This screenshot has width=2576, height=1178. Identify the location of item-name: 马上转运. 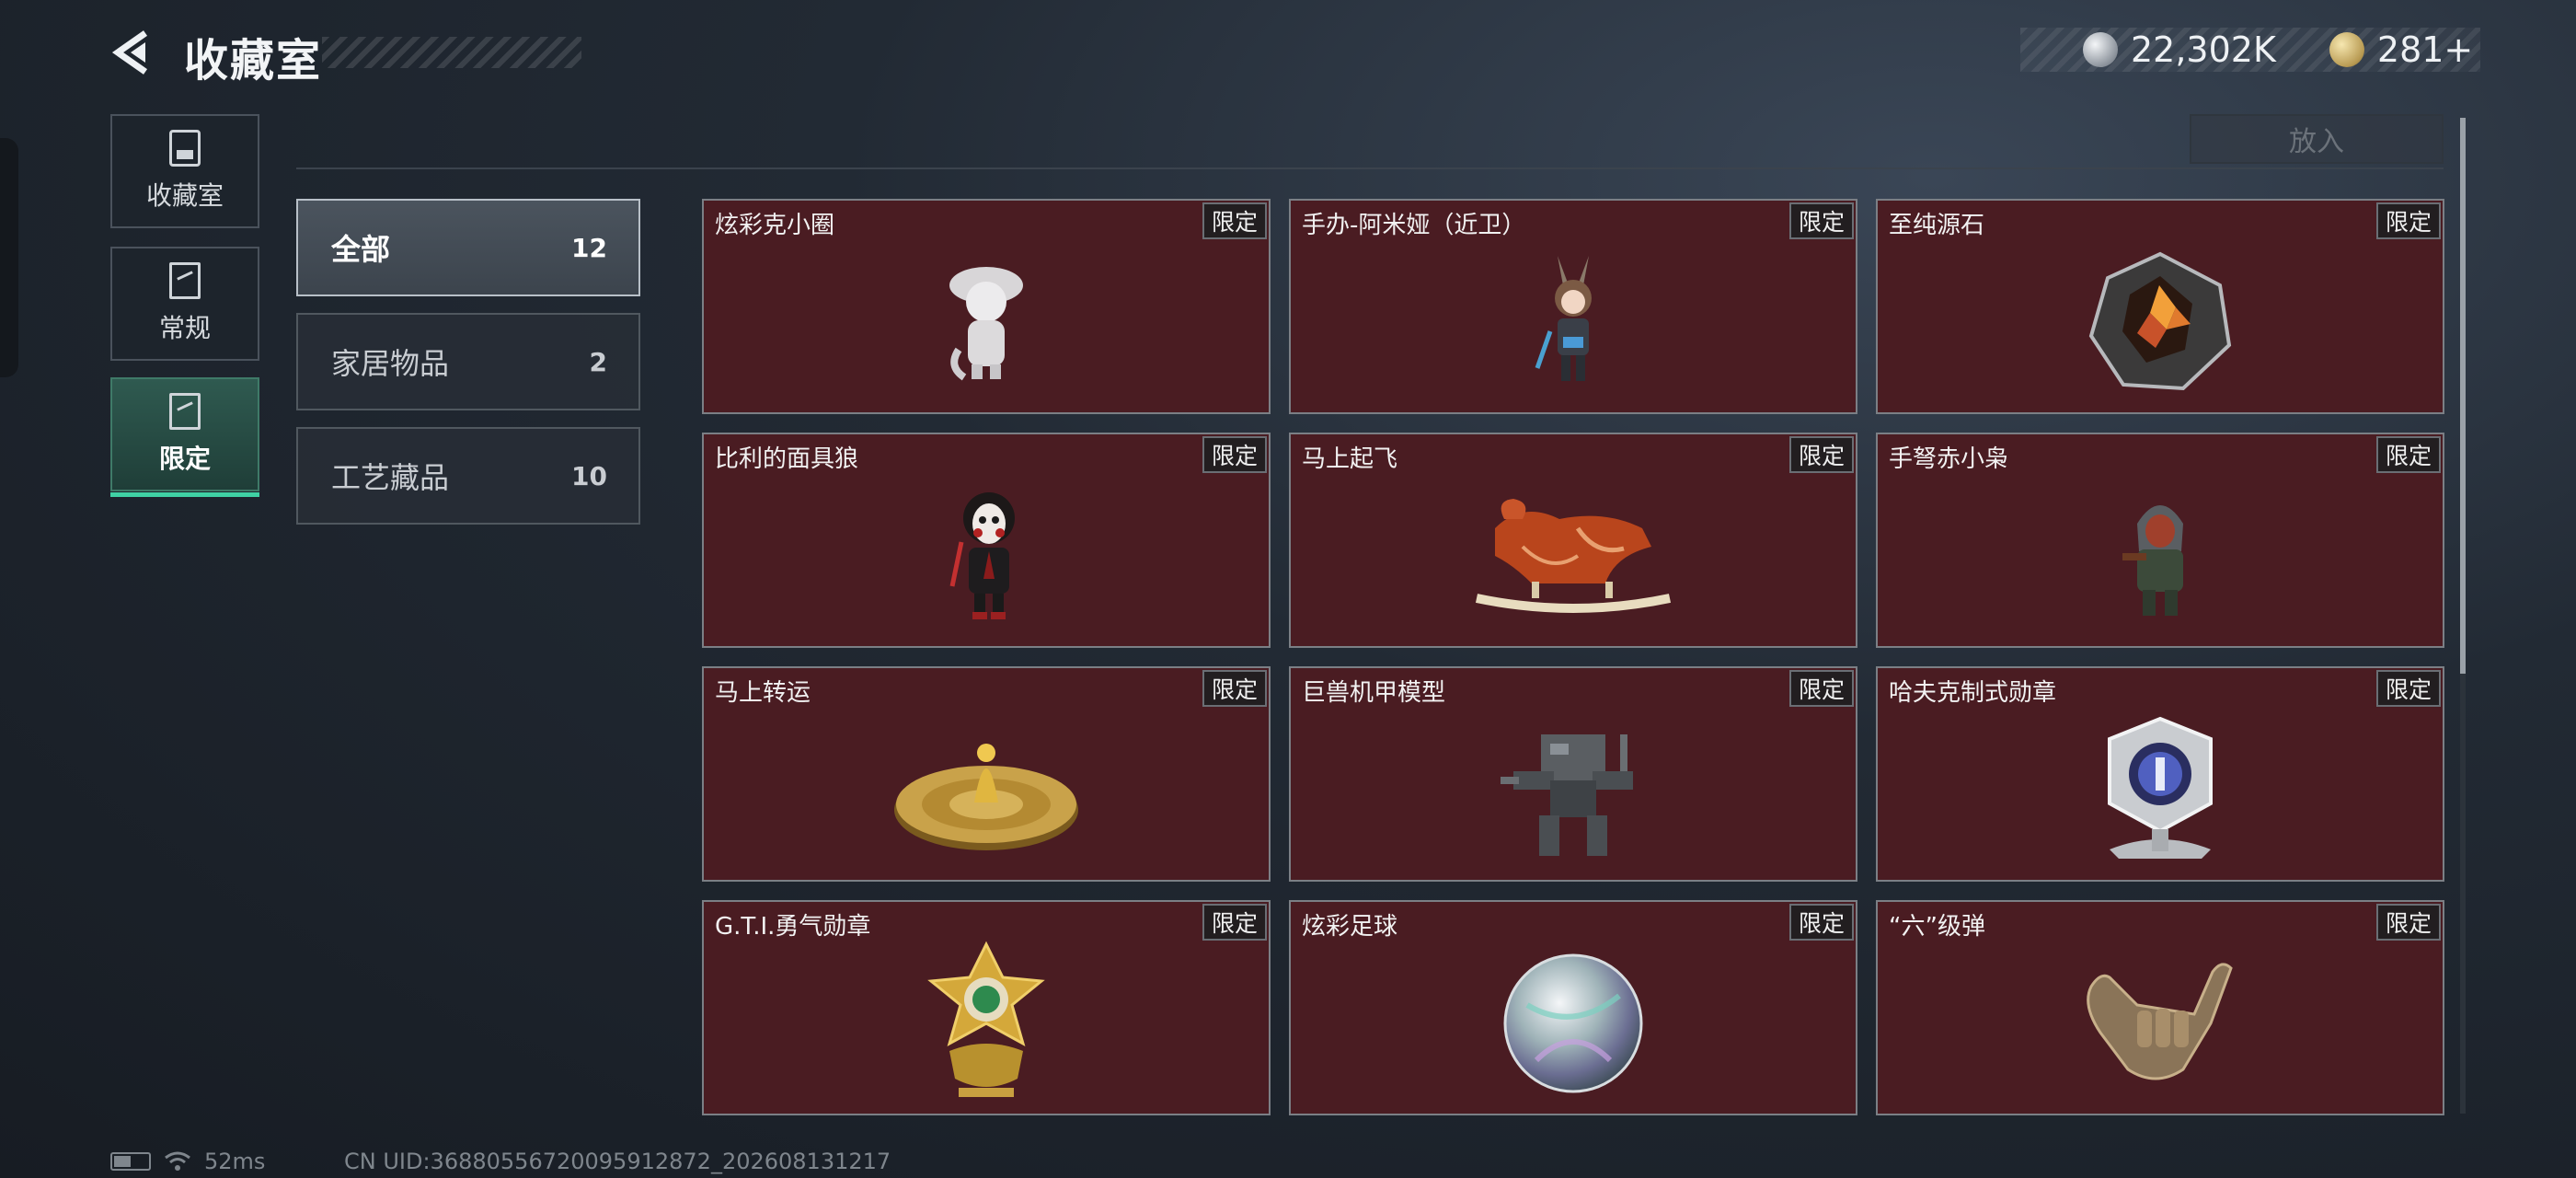
(763, 693).